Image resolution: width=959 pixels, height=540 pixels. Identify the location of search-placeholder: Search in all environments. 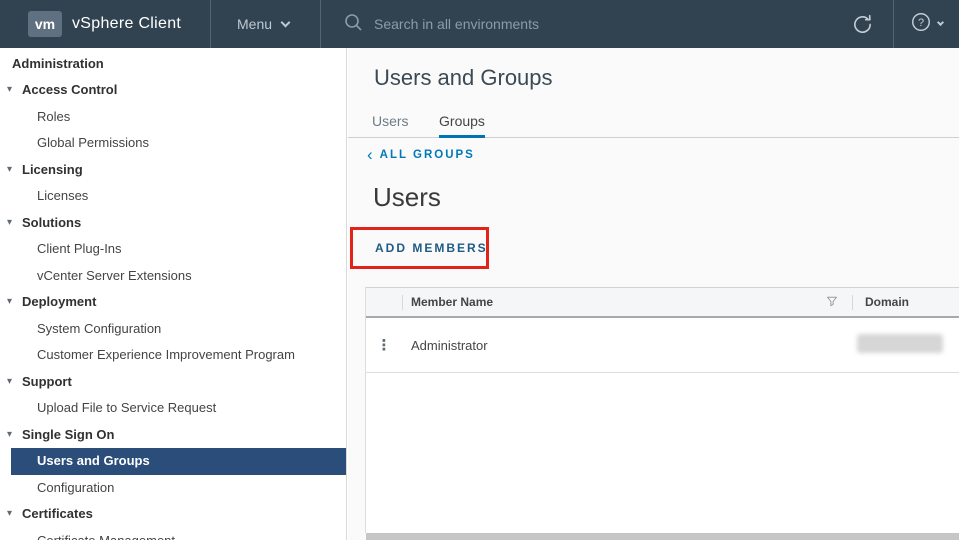
(456, 24).